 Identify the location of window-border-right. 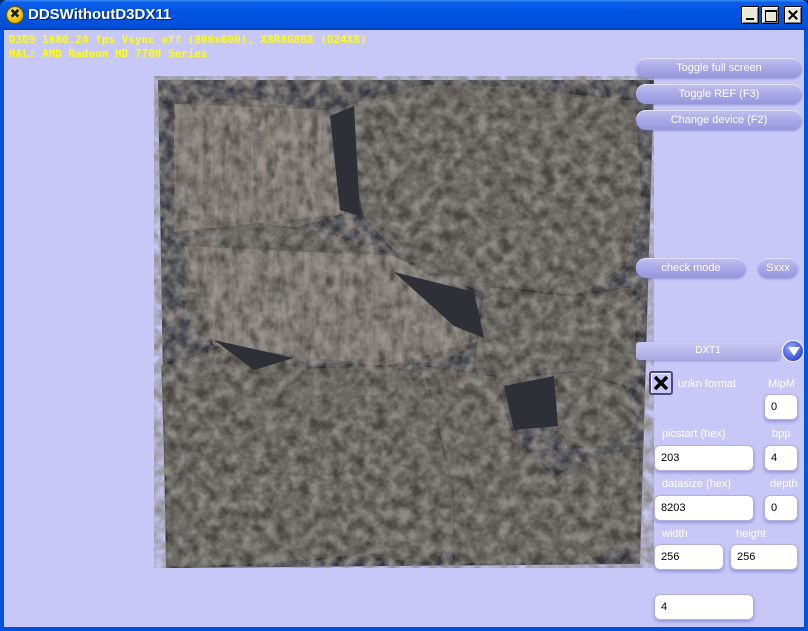
(806, 330).